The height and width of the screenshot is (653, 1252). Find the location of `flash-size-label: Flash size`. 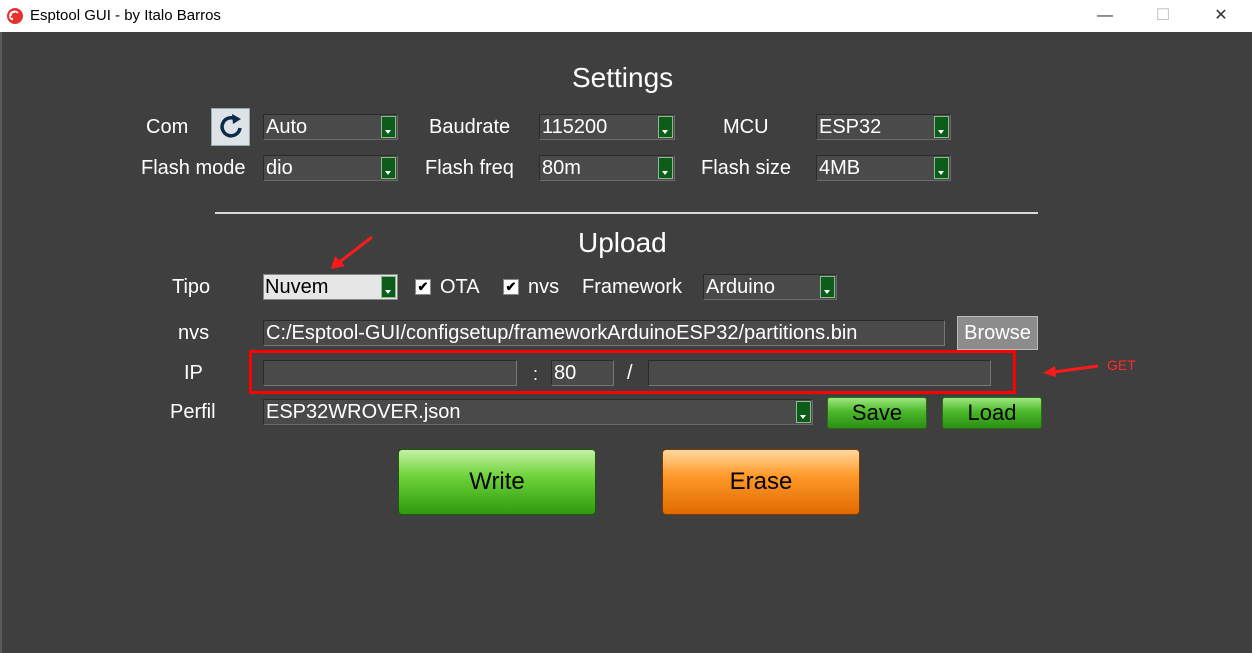

flash-size-label: Flash size is located at coordinates (746, 168).